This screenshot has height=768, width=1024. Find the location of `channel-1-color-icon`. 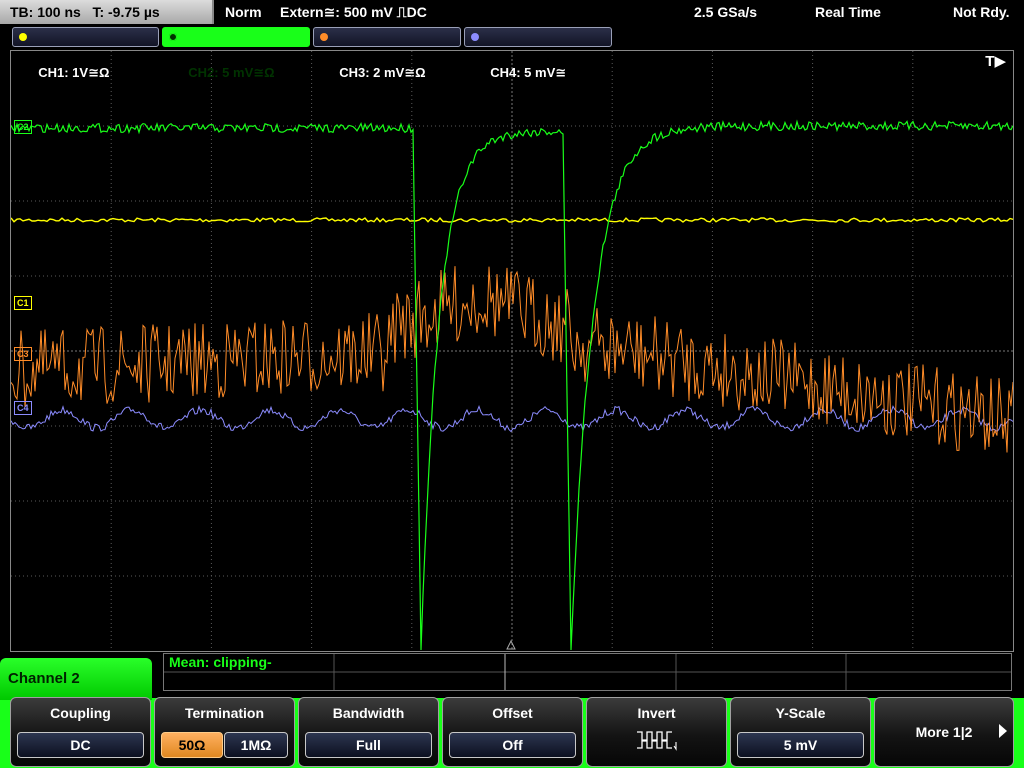

channel-1-color-icon is located at coordinates (23, 37).